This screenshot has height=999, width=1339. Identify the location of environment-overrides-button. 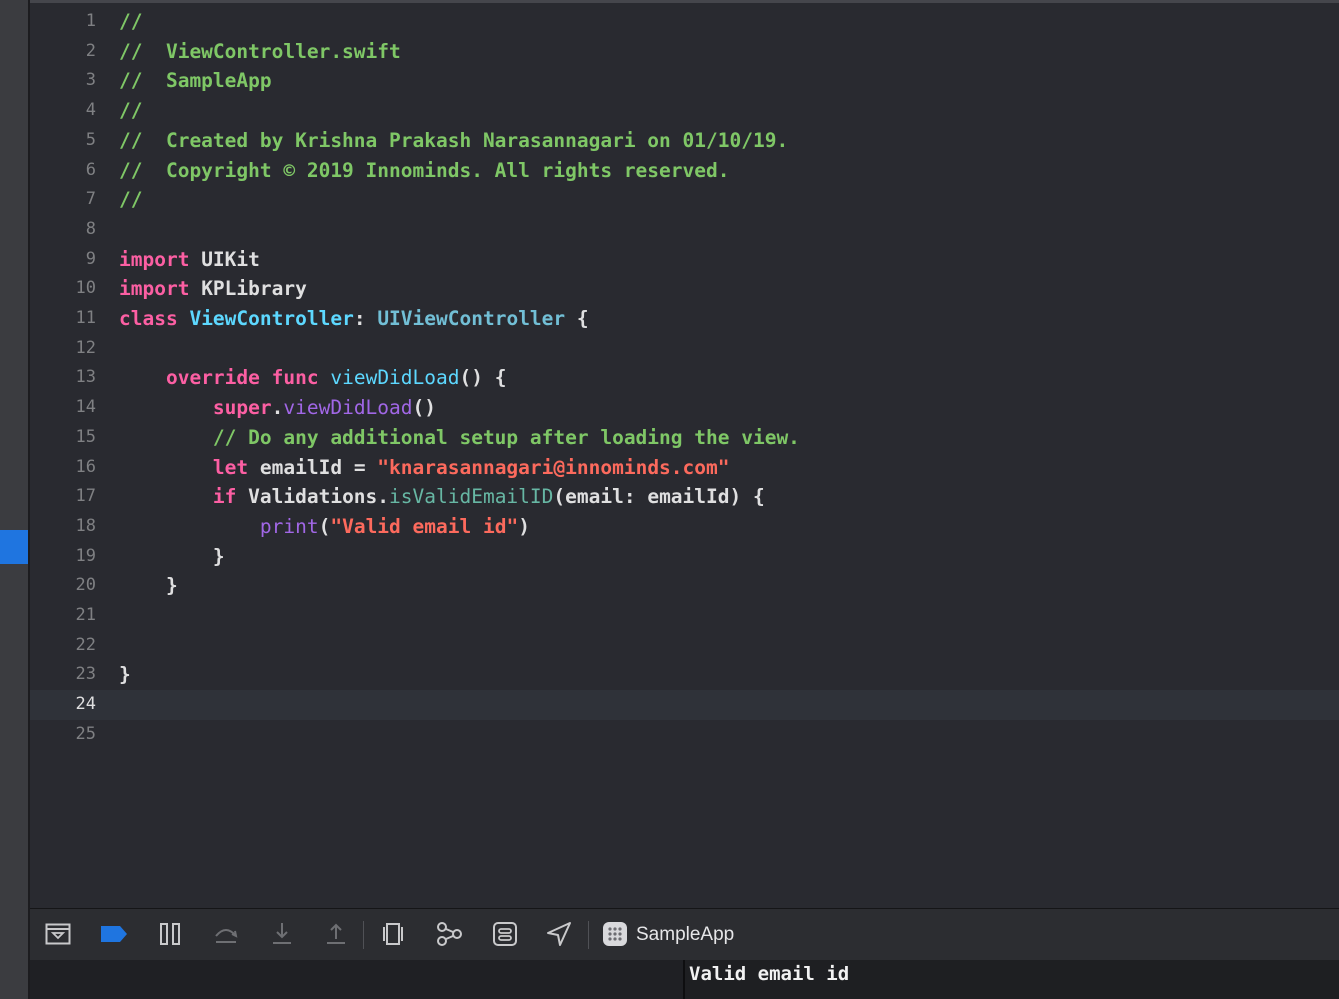
(505, 934).